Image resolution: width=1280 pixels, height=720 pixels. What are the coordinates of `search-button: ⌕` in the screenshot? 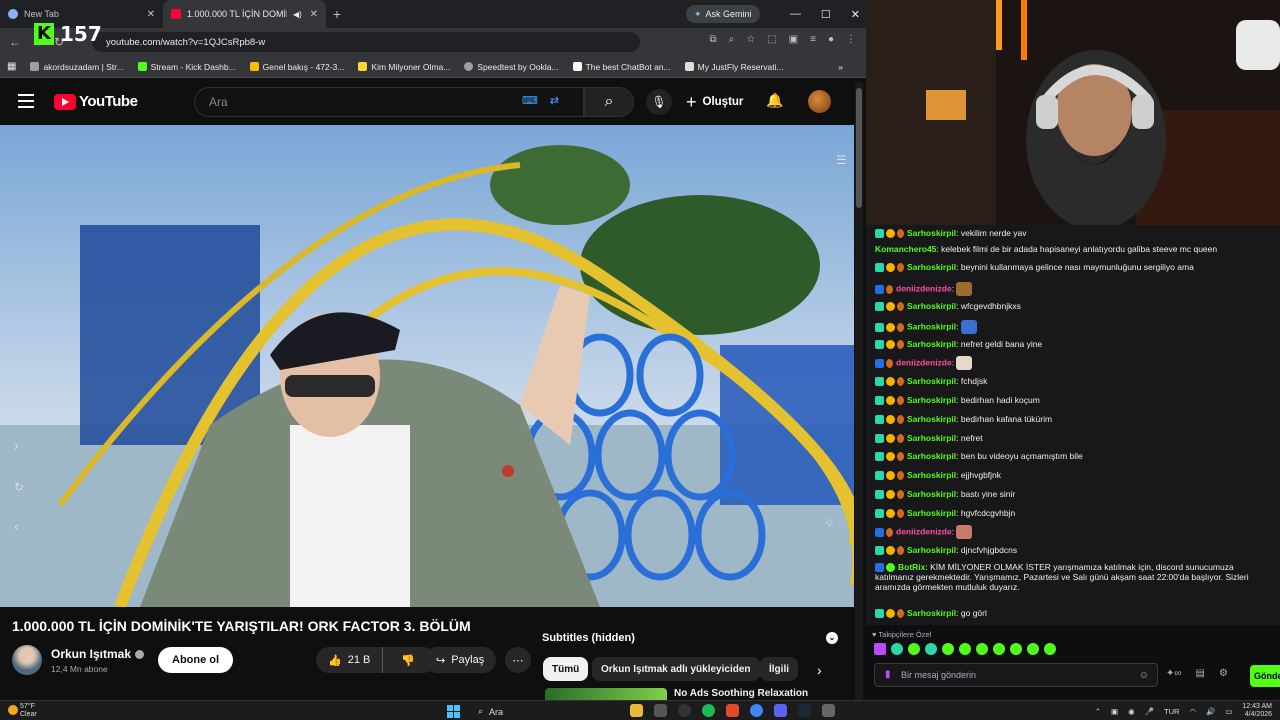 It's located at (609, 102).